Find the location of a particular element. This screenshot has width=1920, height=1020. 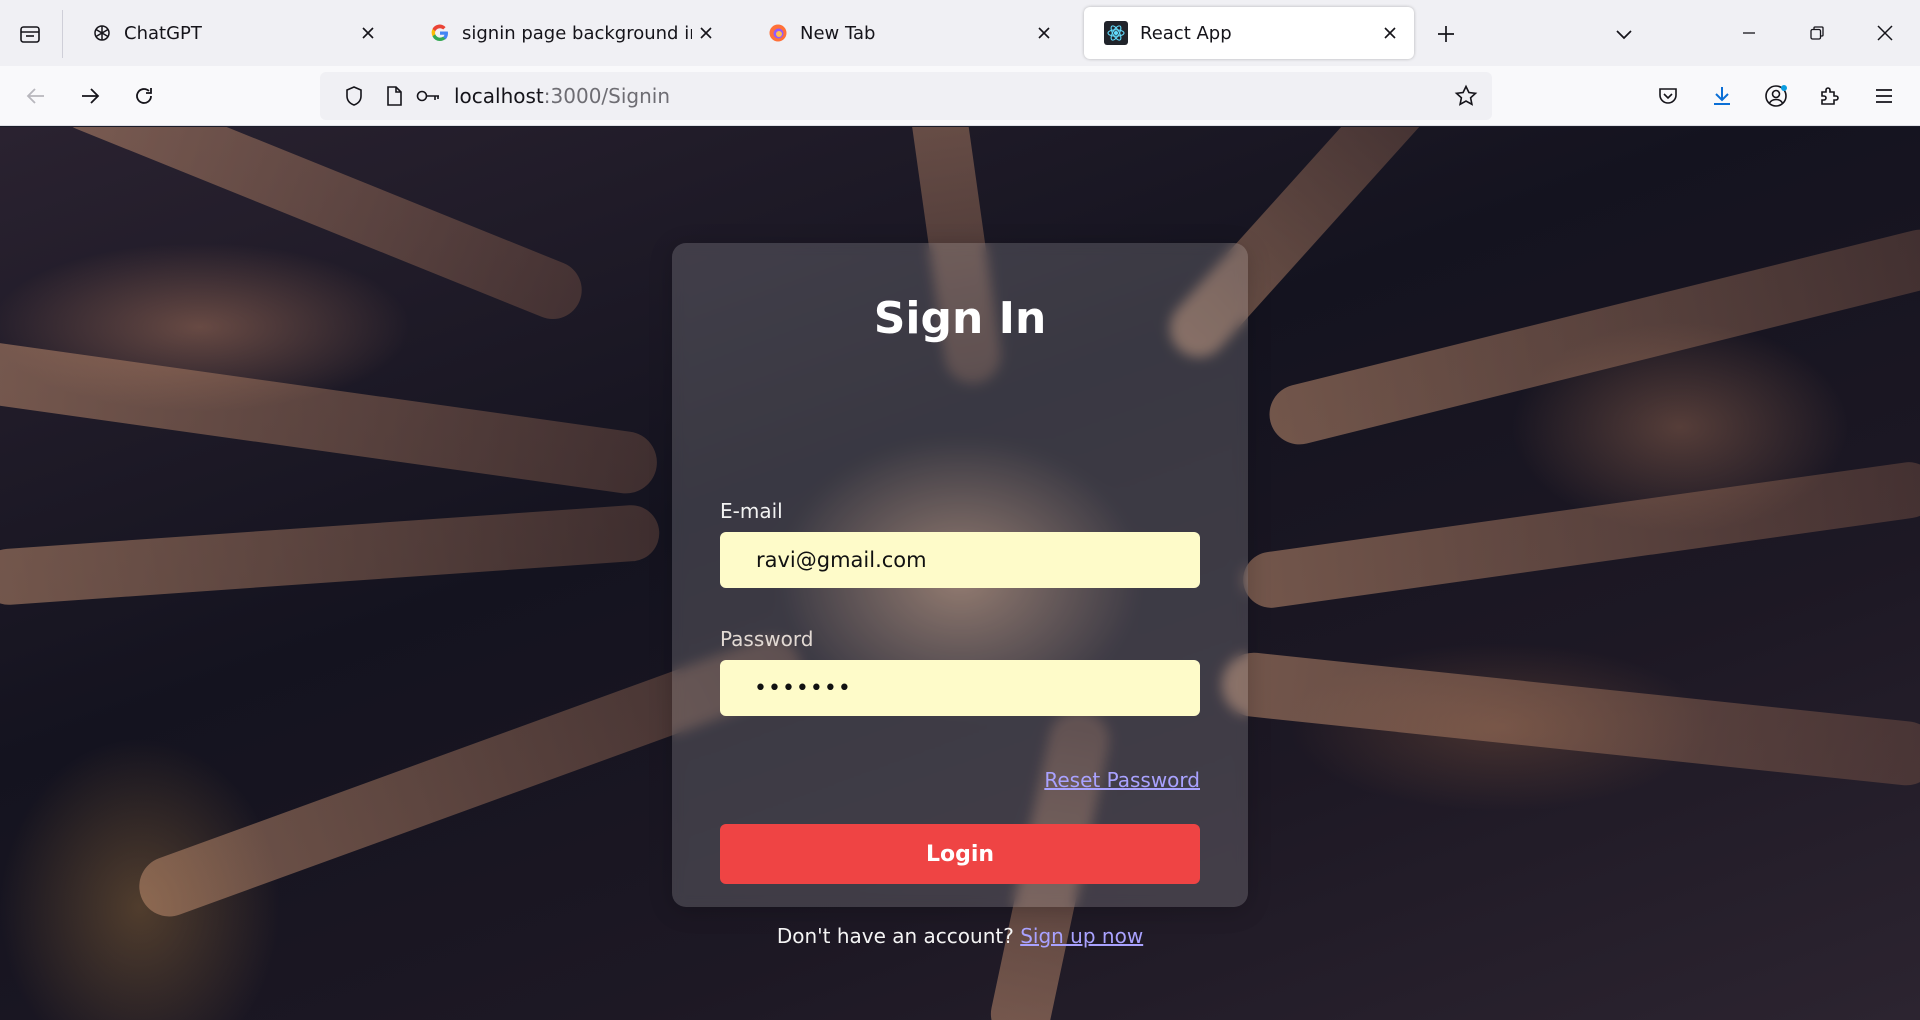

pocket-icon is located at coordinates (1668, 96).